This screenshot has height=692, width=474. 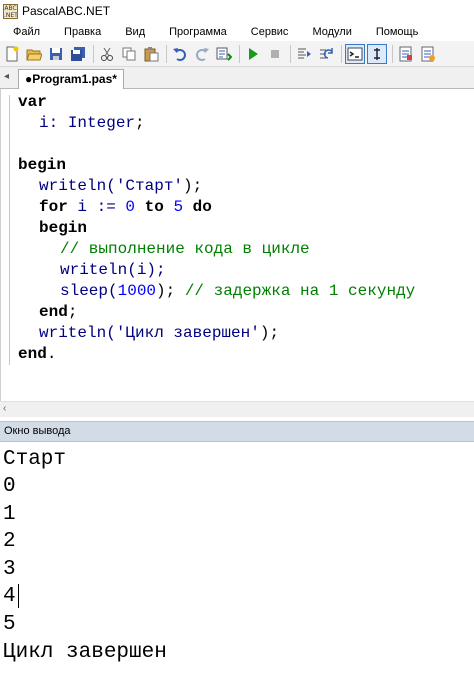 I want to click on menu-help: Помощь, so click(x=397, y=32).